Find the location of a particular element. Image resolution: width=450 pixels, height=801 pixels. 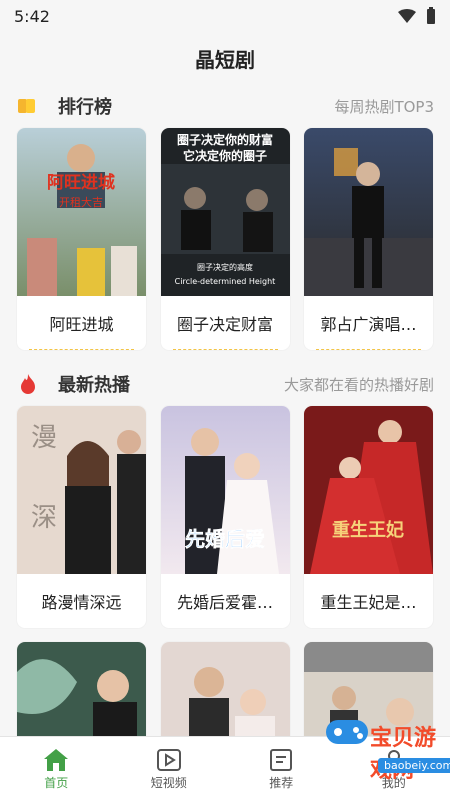

nav-home: 首页 is located at coordinates (56, 769).